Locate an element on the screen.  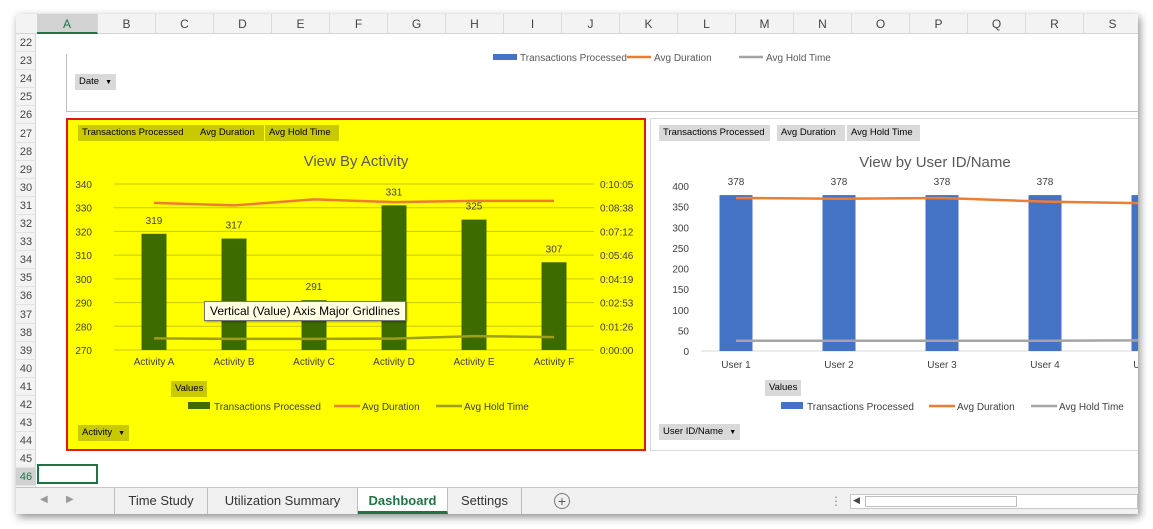
x-tick-user-2: User 2 is located at coordinates (839, 365).